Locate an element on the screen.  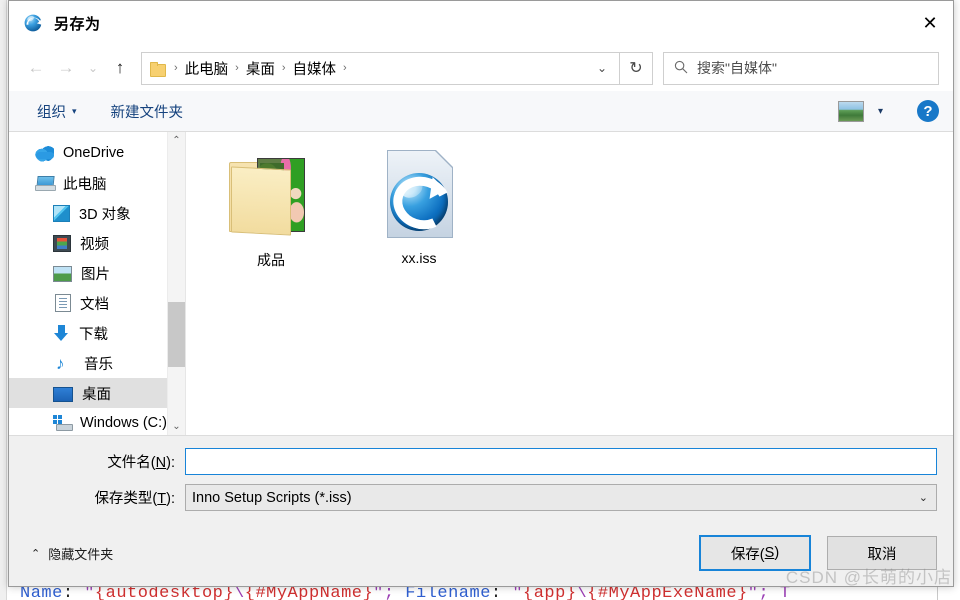
scrollbar-thumb is located at coordinates (176, 334).